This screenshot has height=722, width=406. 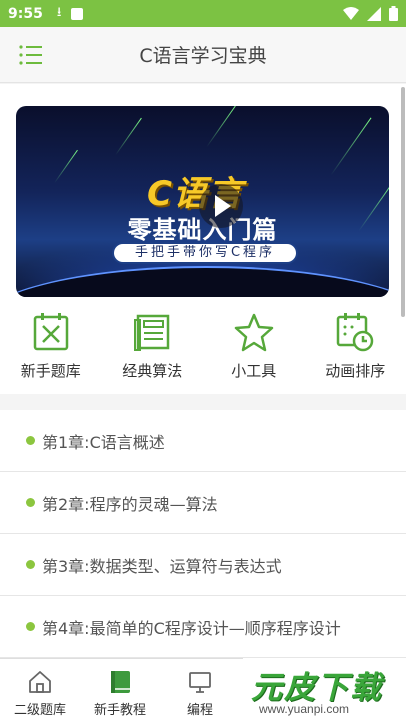 I want to click on shortcut-grid: 新手题库 经典算法 小工具 动画排序, so click(x=203, y=352).